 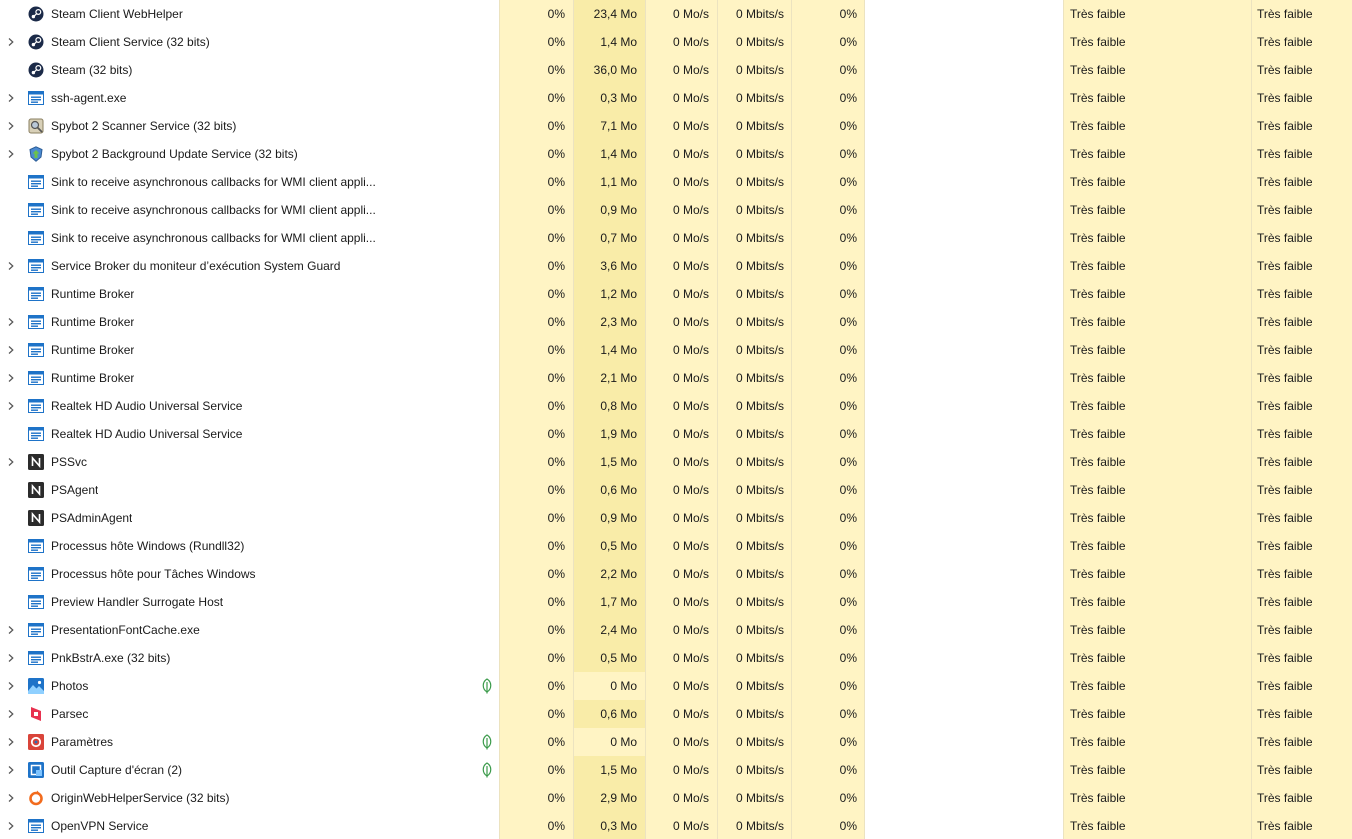 I want to click on process-name-cell: ssh-agent.exe, so click(x=249, y=98).